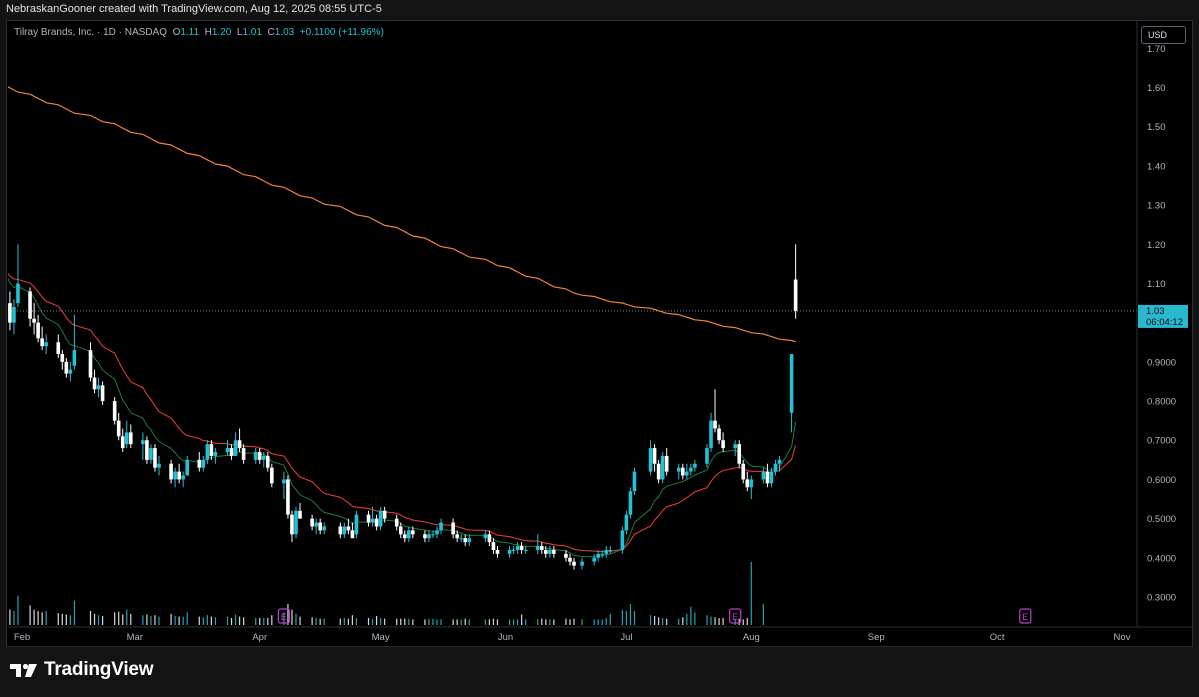 The height and width of the screenshot is (697, 1199). What do you see at coordinates (82, 670) in the screenshot?
I see `tradingview-brand: TradingView` at bounding box center [82, 670].